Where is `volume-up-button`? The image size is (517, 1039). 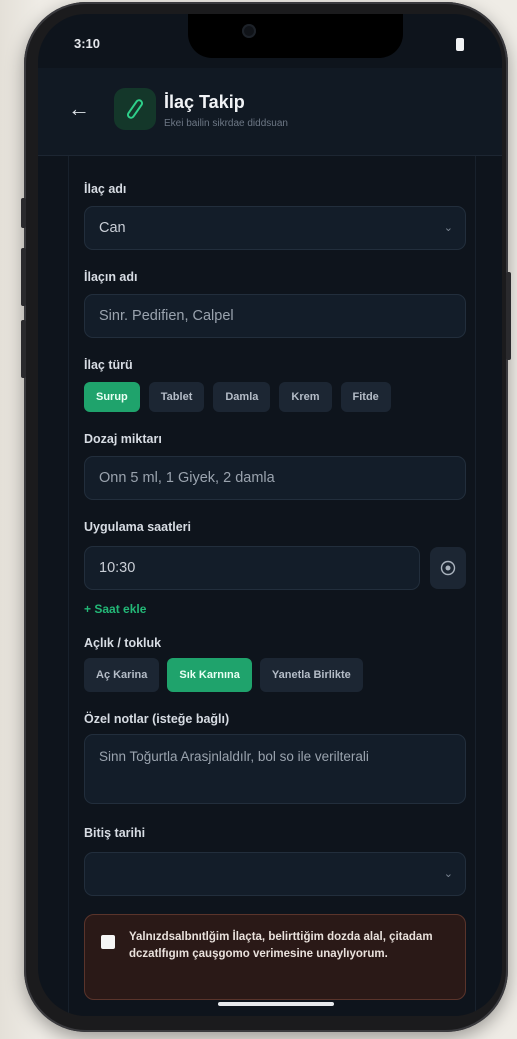
volume-up-button is located at coordinates (23, 277).